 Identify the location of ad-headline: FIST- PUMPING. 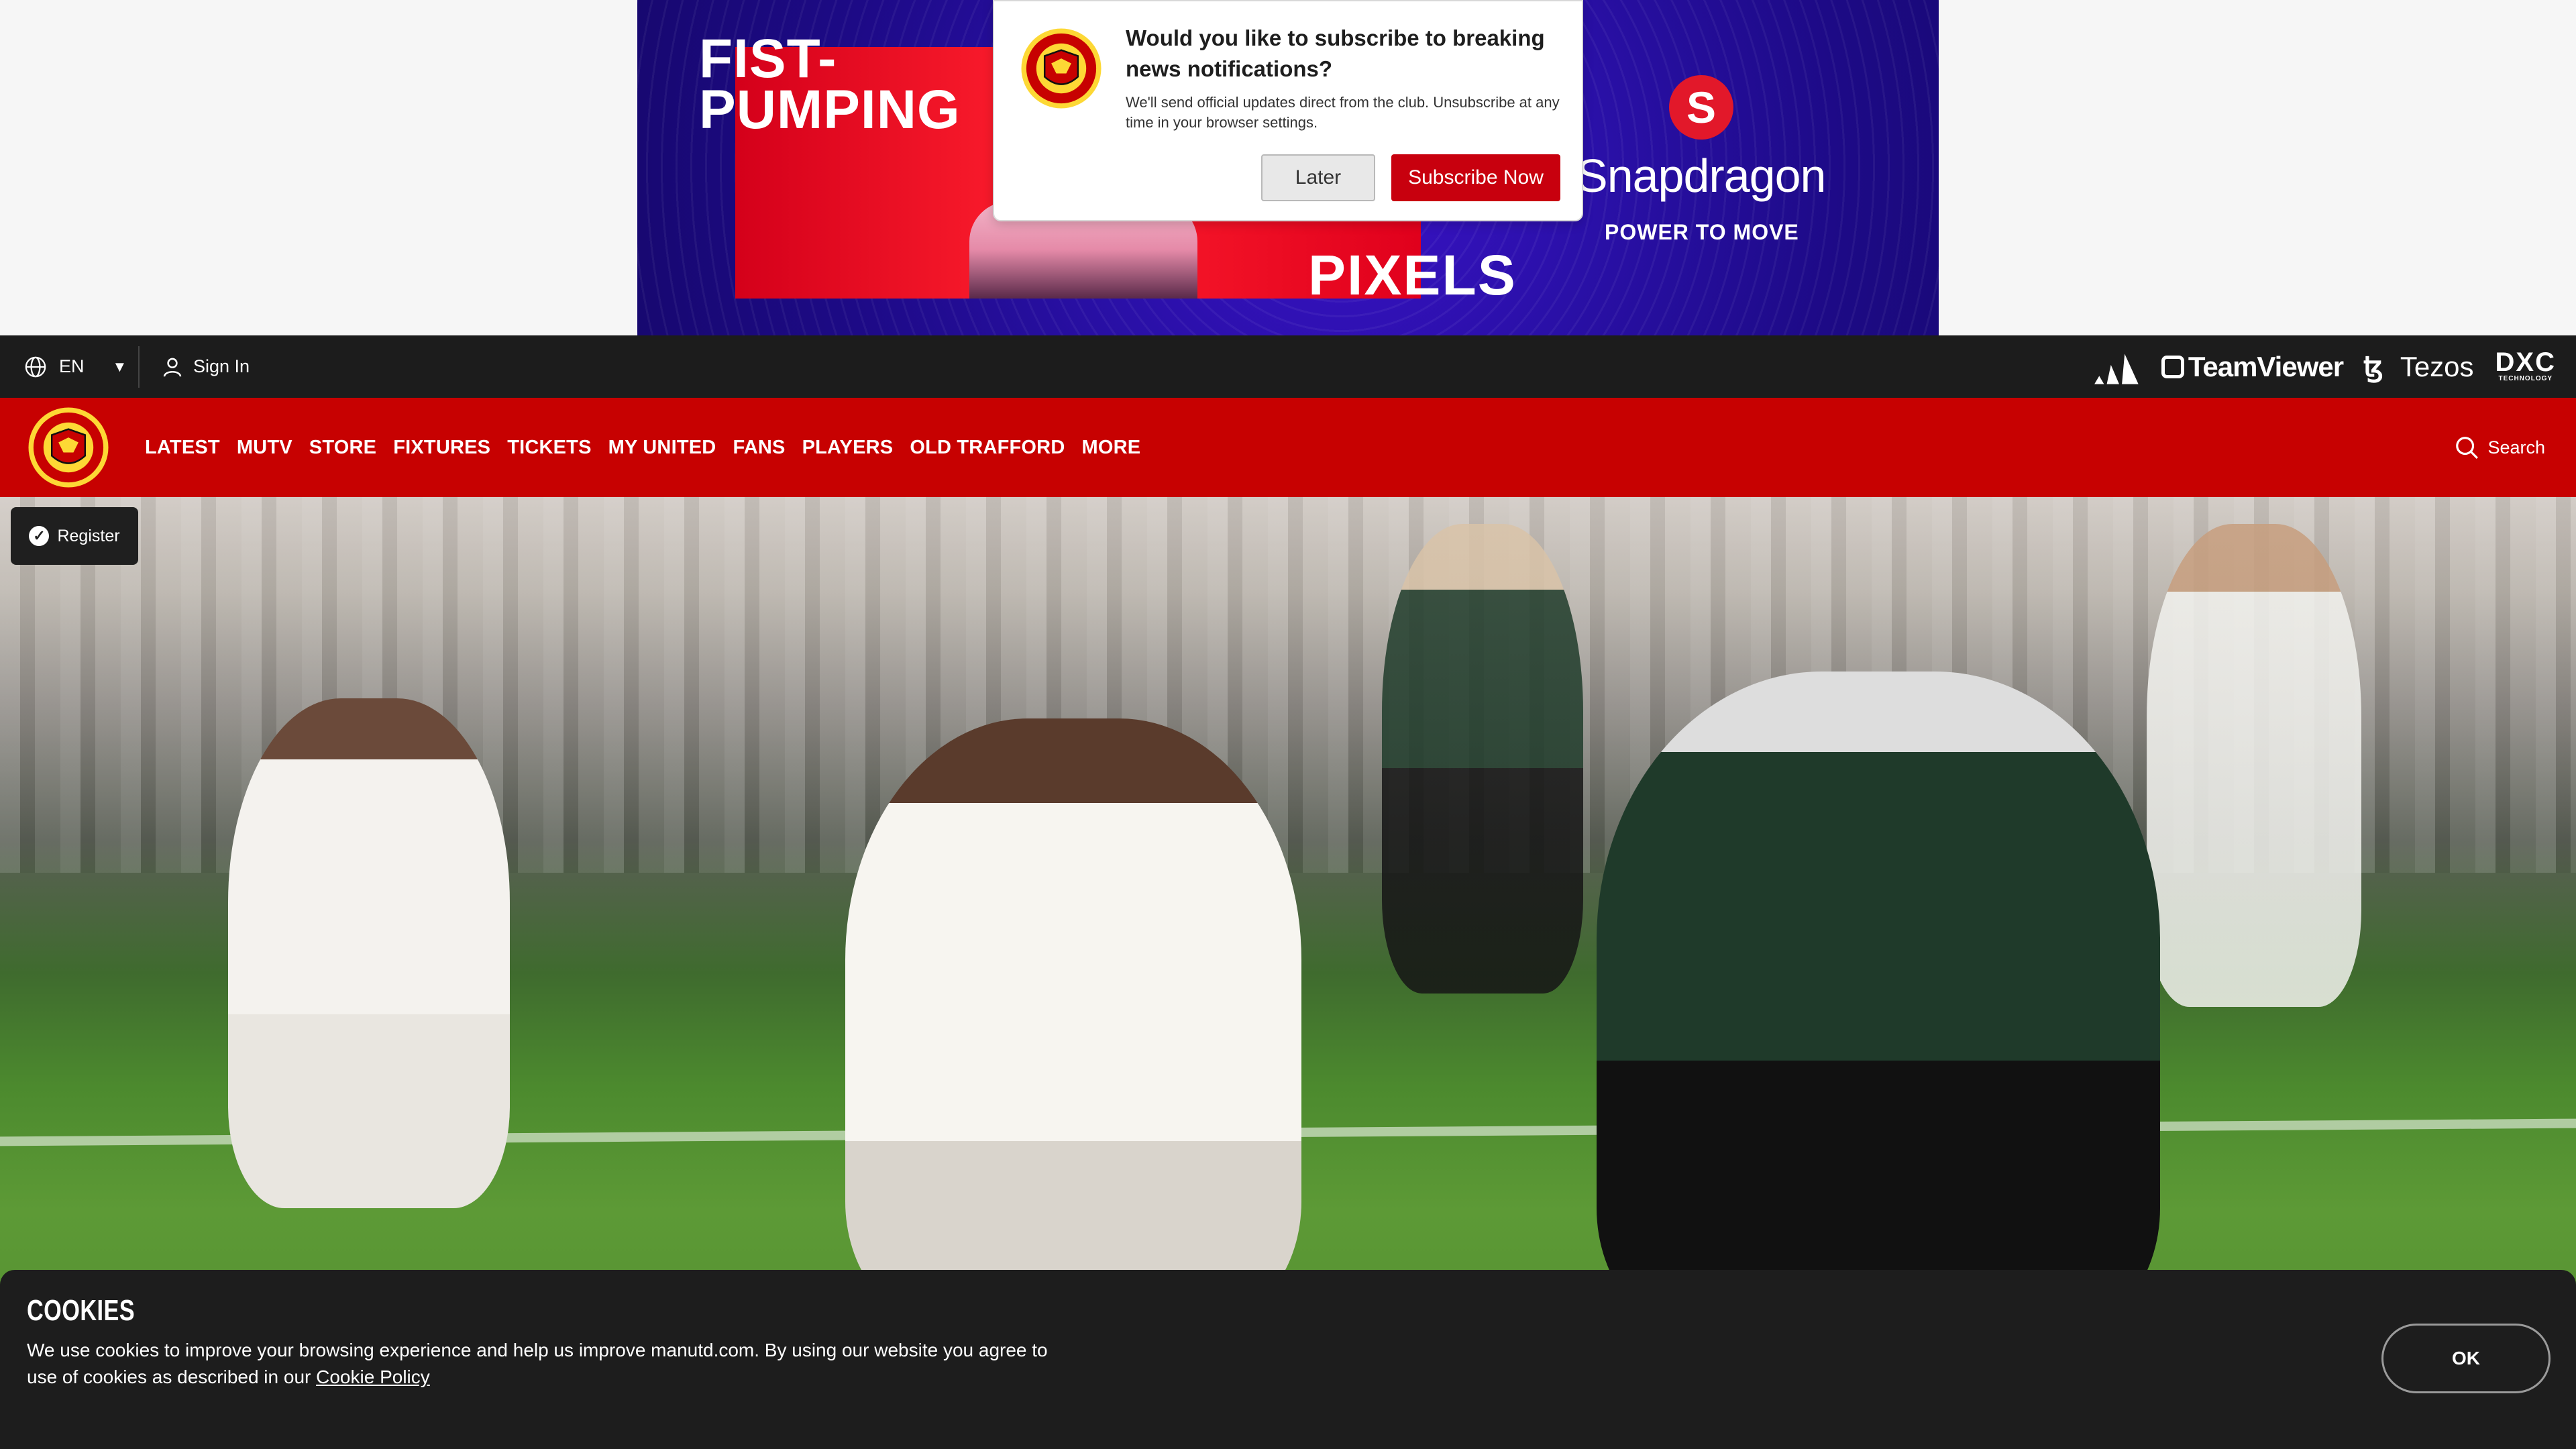
(830, 84).